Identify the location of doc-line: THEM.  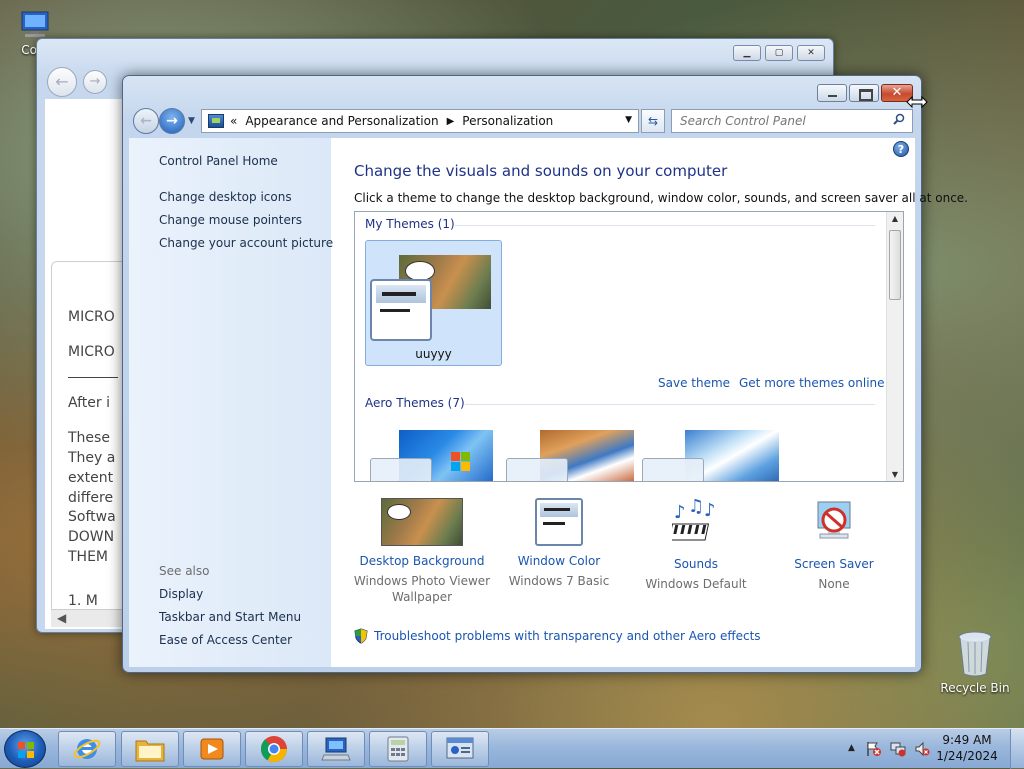
(88, 557).